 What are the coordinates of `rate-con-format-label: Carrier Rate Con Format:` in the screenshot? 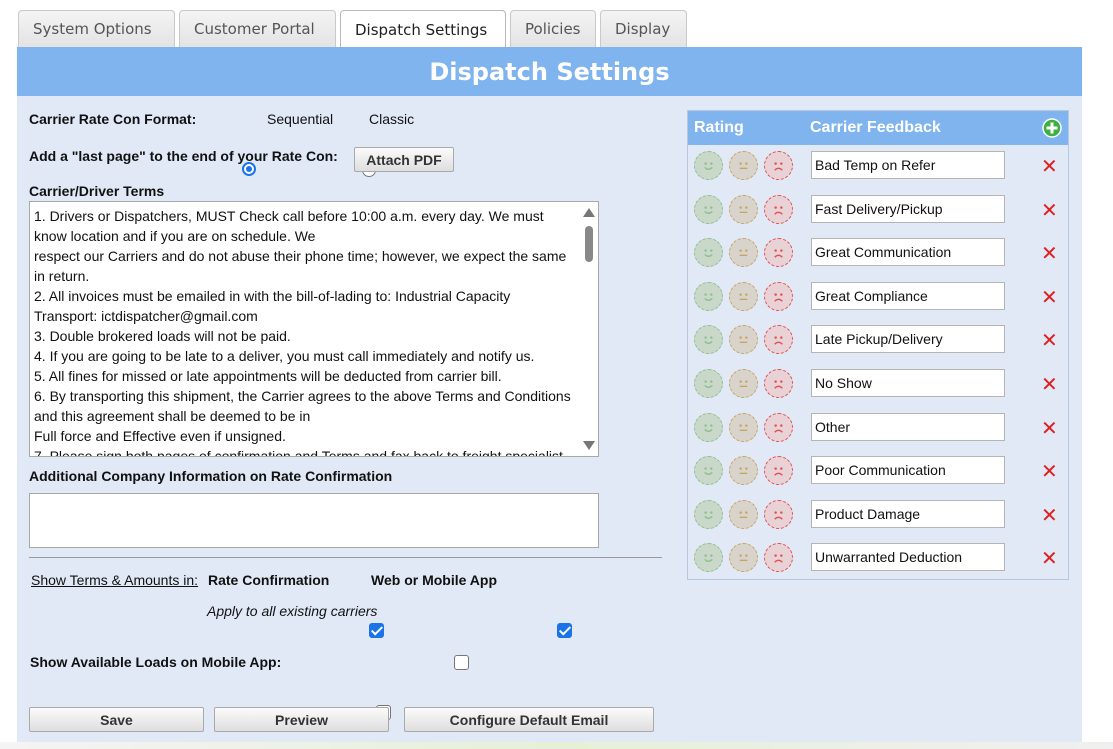 It's located at (113, 119).